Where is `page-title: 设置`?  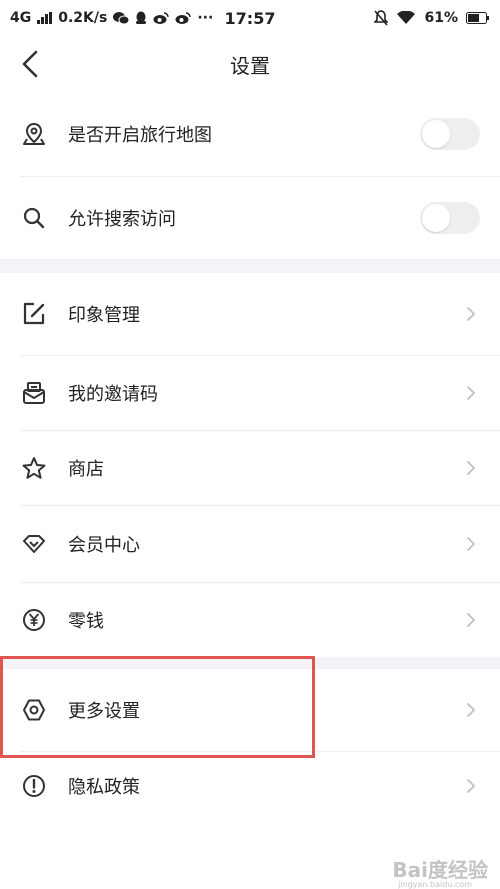 page-title: 设置 is located at coordinates (250, 66).